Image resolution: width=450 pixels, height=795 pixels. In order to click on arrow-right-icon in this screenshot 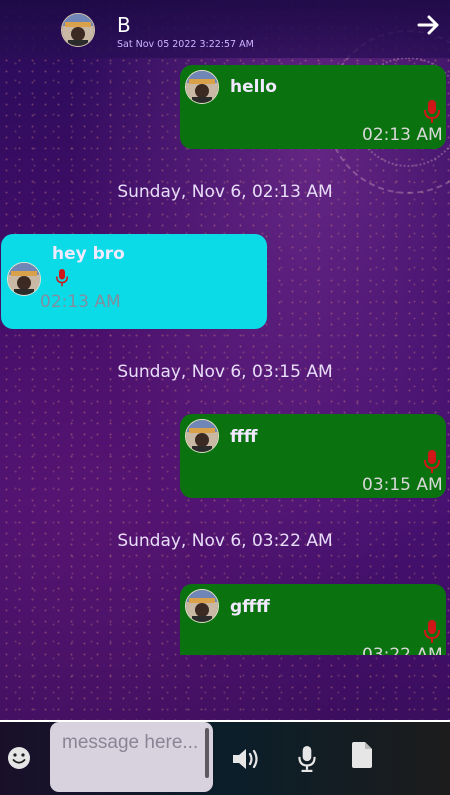, I will do `click(429, 25)`.